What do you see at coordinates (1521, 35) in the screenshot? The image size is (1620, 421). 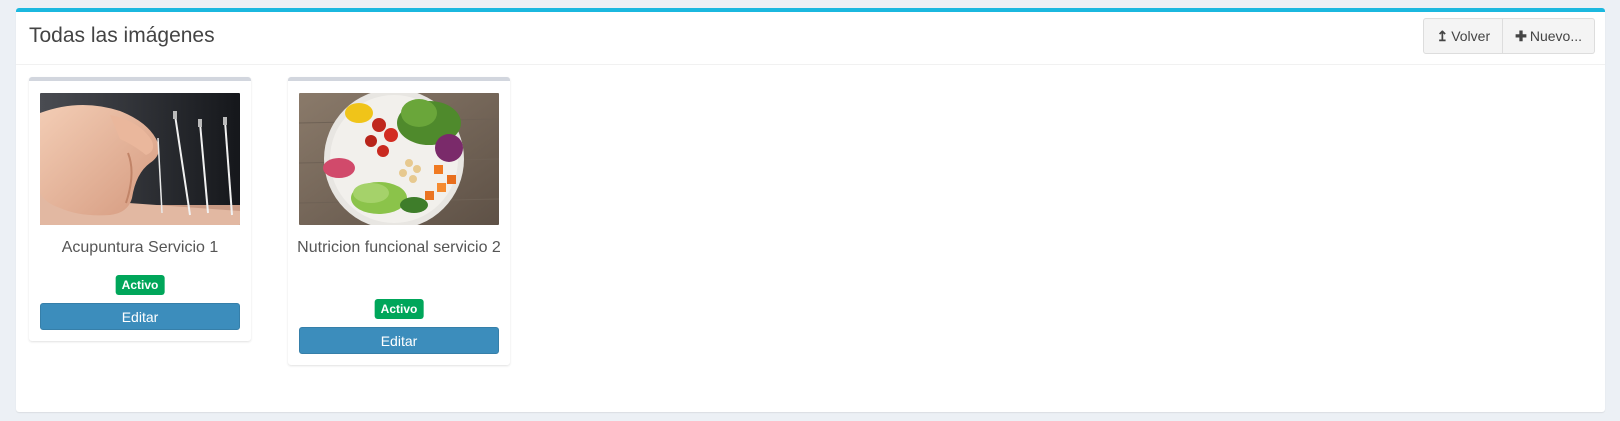 I see `plus-icon: ✚` at bounding box center [1521, 35].